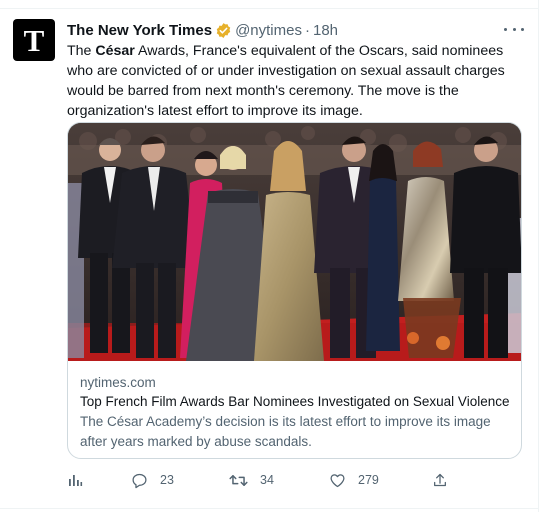 The width and height of the screenshot is (555, 512). Describe the element at coordinates (269, 508) in the screenshot. I see `bottom-divider` at that location.